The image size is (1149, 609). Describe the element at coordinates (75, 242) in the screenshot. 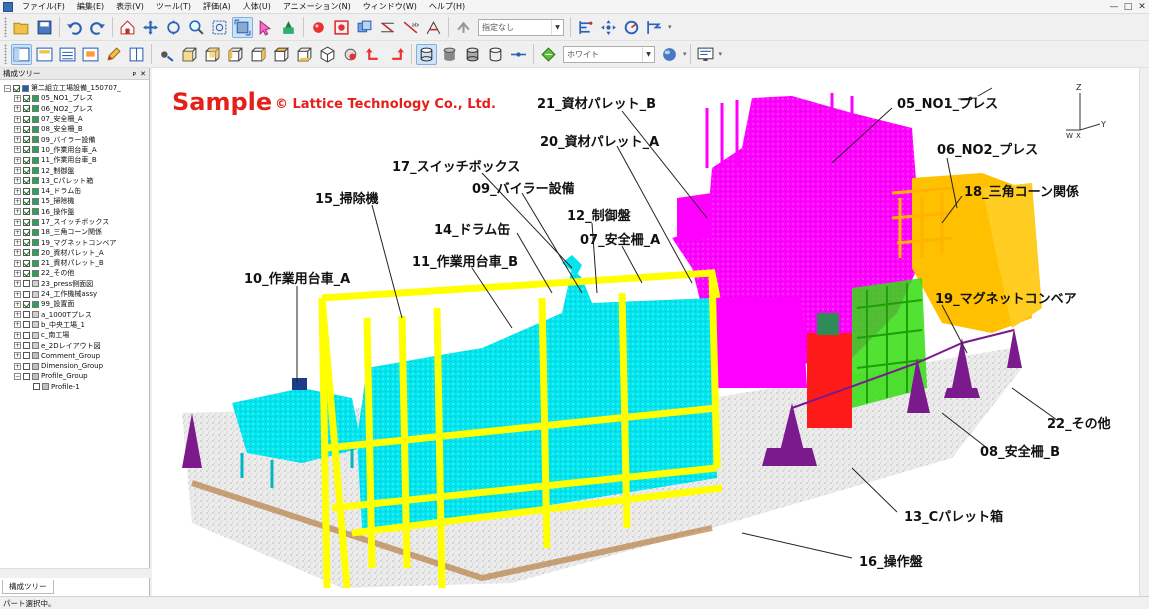

I see `tree-item: +19_マグネットコンベア` at that location.